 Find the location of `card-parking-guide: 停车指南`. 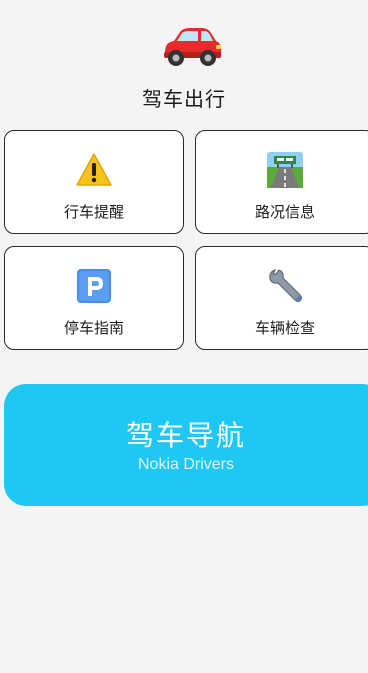

card-parking-guide: 停车指南 is located at coordinates (94, 298).